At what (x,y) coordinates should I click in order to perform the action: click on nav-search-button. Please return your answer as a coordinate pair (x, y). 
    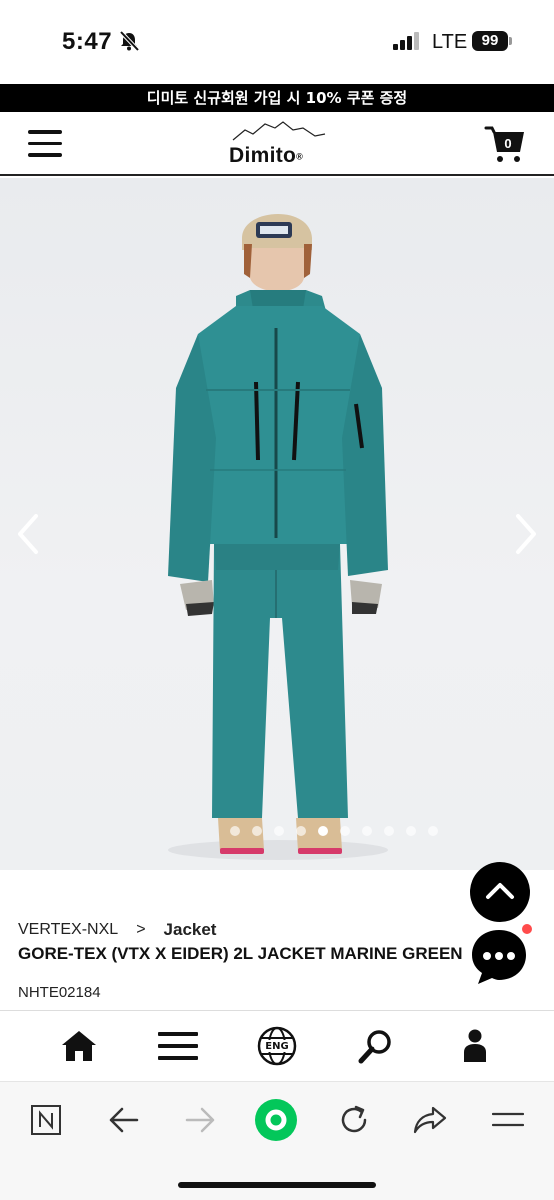
    Looking at the image, I should click on (376, 1046).